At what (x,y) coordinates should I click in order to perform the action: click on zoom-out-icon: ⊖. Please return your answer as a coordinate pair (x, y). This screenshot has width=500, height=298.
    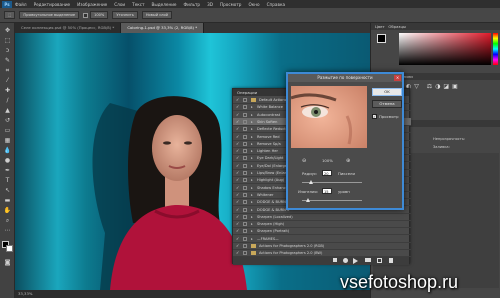
    Looking at the image, I should click on (304, 161).